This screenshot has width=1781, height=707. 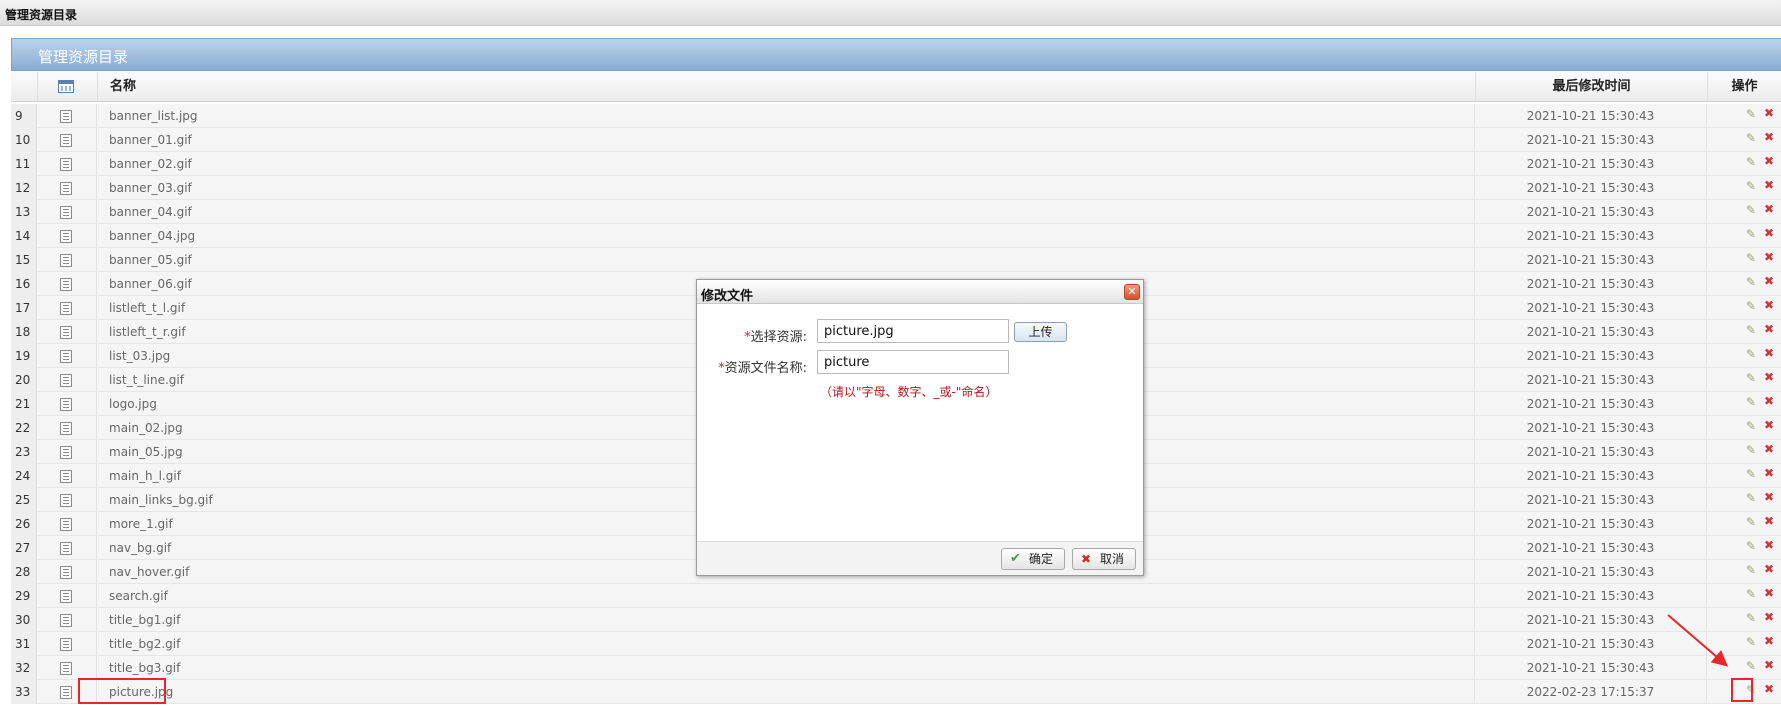 What do you see at coordinates (1112, 559) in the screenshot?
I see `cancel-label: 取消` at bounding box center [1112, 559].